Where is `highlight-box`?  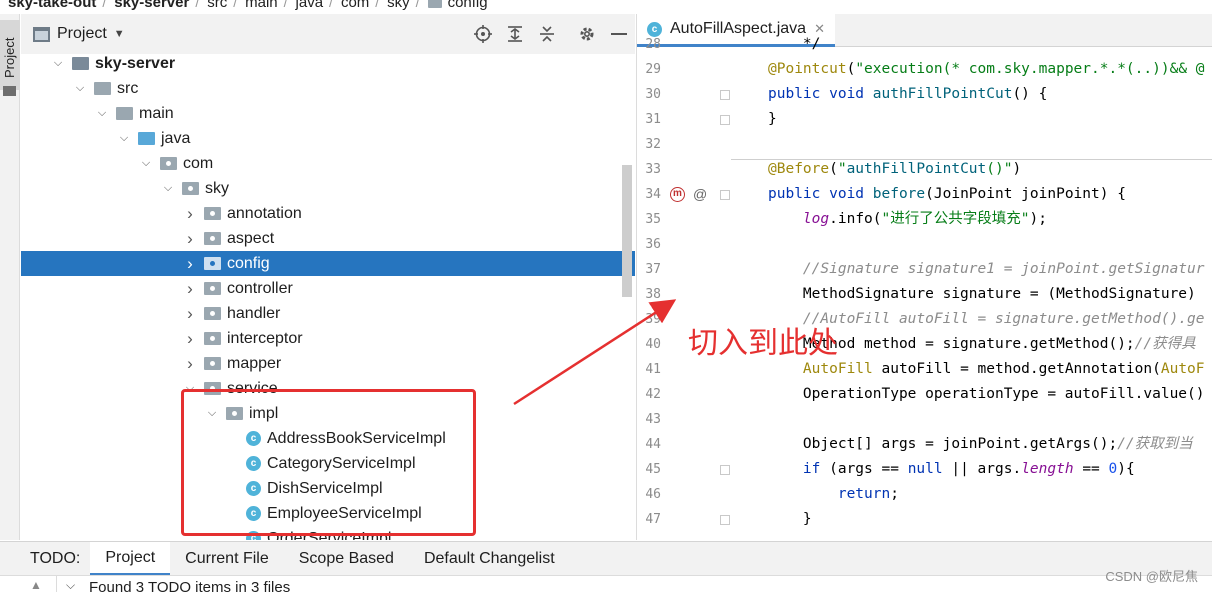
highlight-box is located at coordinates (328, 462).